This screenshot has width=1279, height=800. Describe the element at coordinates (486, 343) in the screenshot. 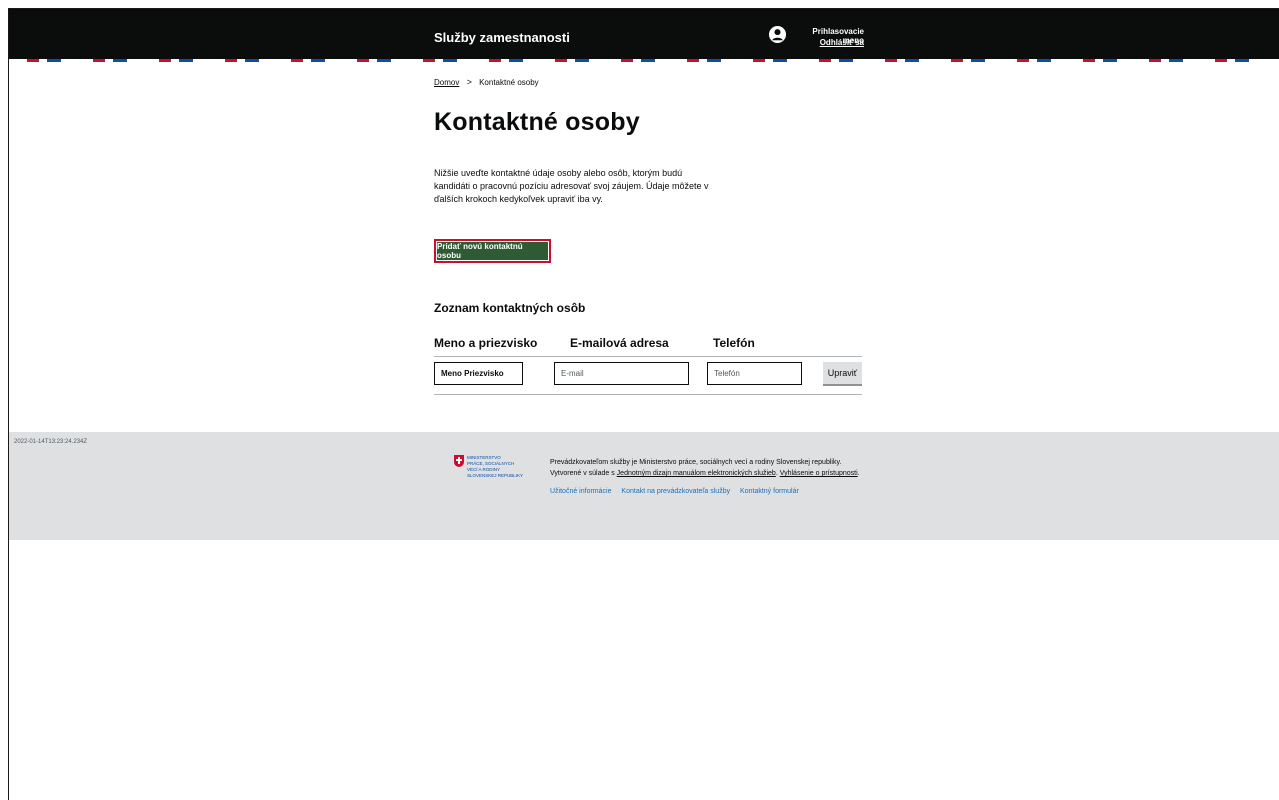

I see `column-header-name: Meno a priezvisko` at that location.